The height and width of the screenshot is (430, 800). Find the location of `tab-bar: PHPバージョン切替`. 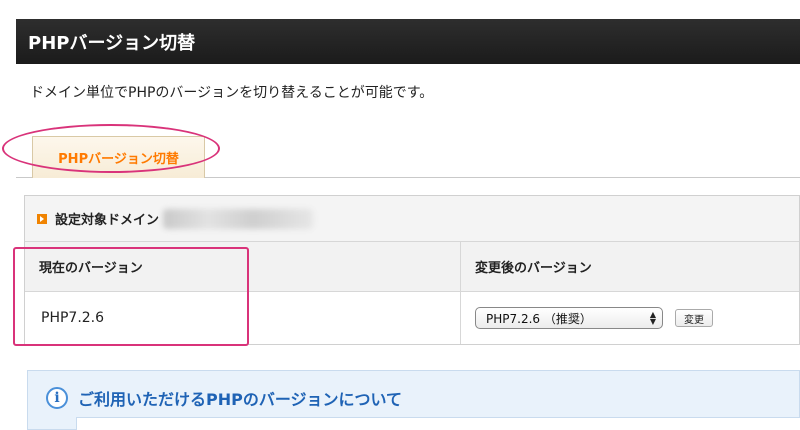

tab-bar: PHPバージョン切替 is located at coordinates (408, 155).